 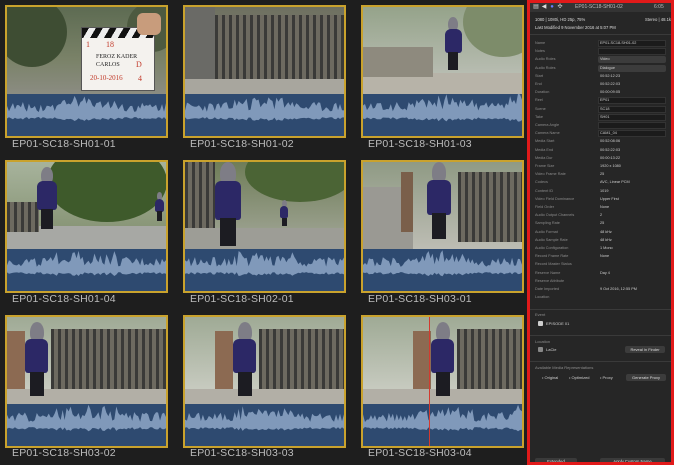 What do you see at coordinates (538, 84) in the screenshot?
I see `metadata-label: End` at bounding box center [538, 84].